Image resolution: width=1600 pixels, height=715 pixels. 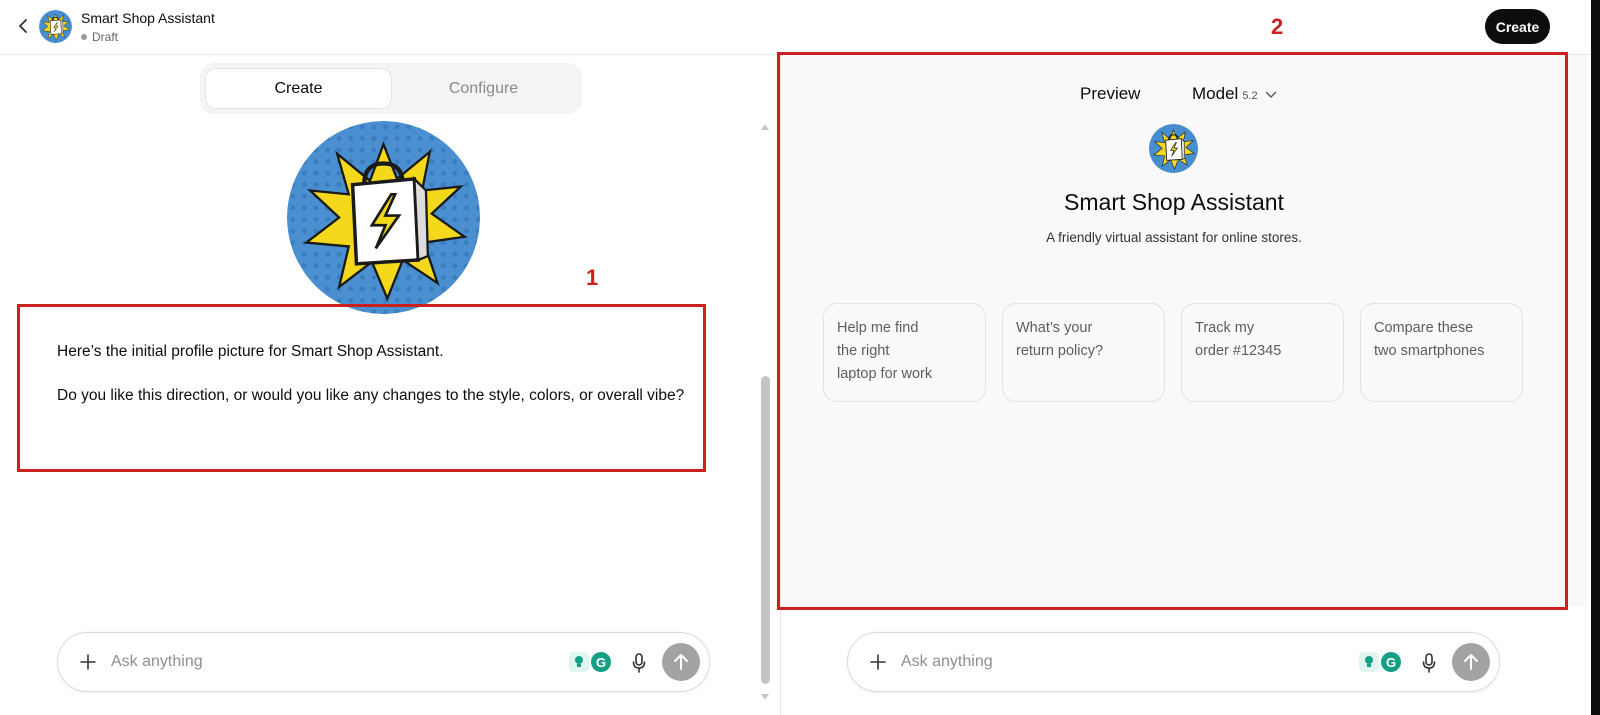 I want to click on conversation-starter-2: What’s your return policy?, so click(x=1083, y=352).